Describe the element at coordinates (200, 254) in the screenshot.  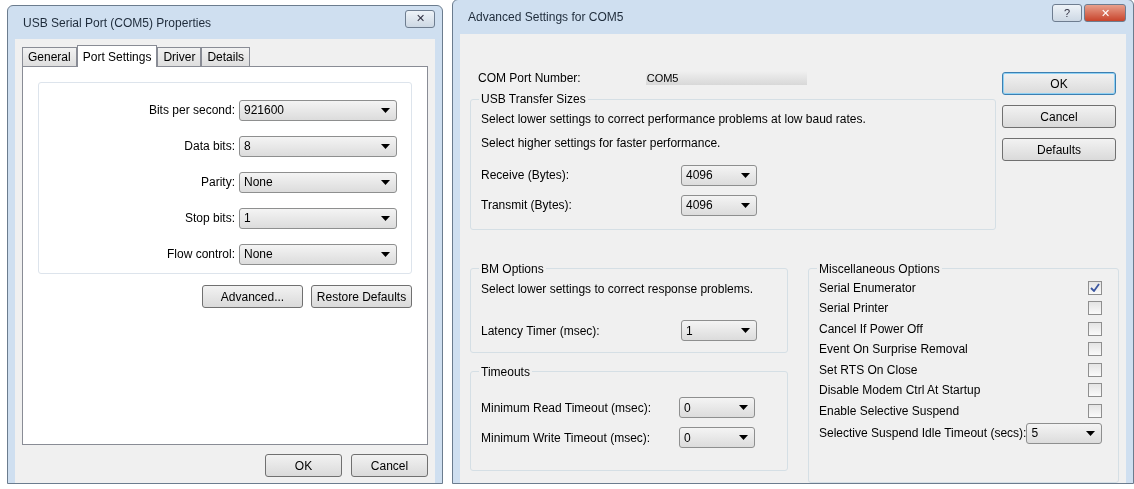
I see `field-label: Flow control:` at that location.